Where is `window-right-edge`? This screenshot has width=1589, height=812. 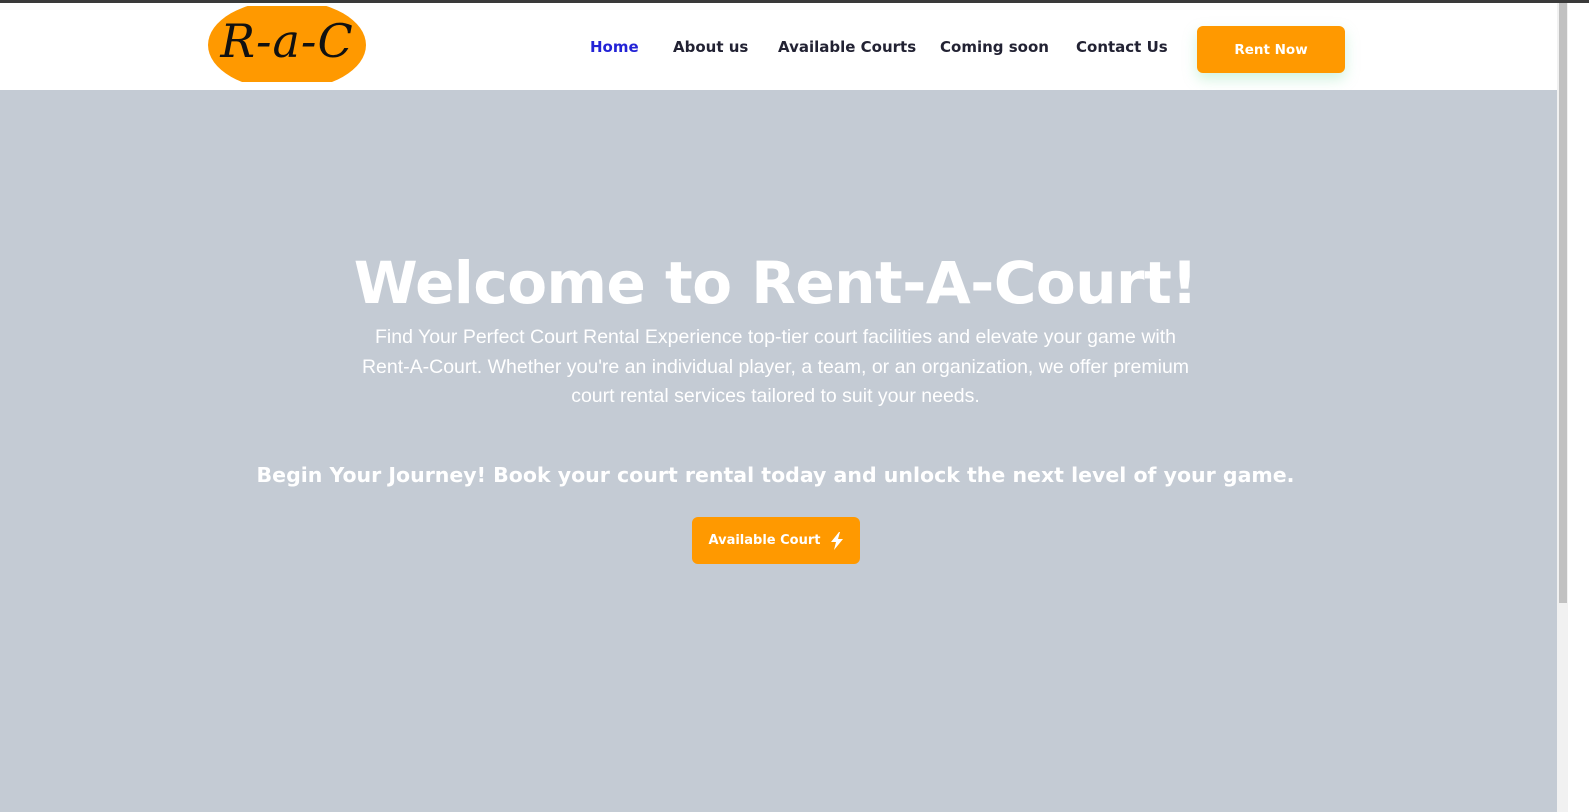 window-right-edge is located at coordinates (1578, 407).